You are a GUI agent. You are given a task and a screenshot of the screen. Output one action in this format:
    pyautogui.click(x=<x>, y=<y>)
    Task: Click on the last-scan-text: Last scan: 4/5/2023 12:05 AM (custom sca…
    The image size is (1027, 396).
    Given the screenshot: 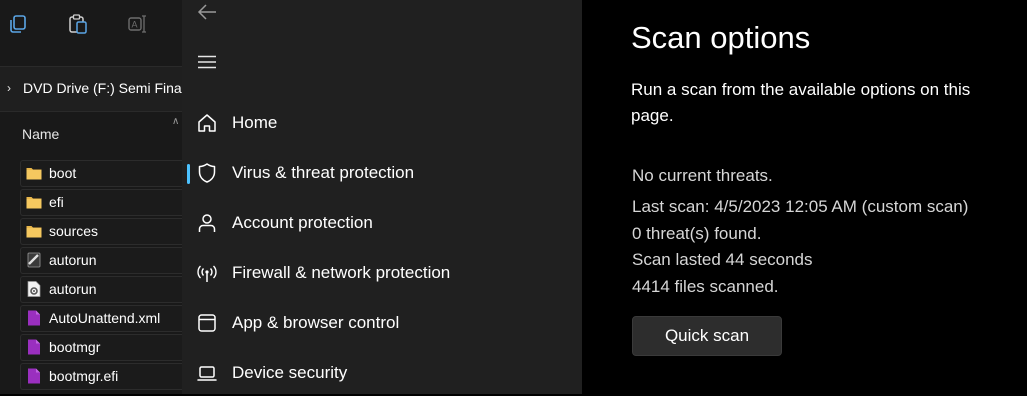 What is the action you would take?
    pyautogui.click(x=800, y=206)
    